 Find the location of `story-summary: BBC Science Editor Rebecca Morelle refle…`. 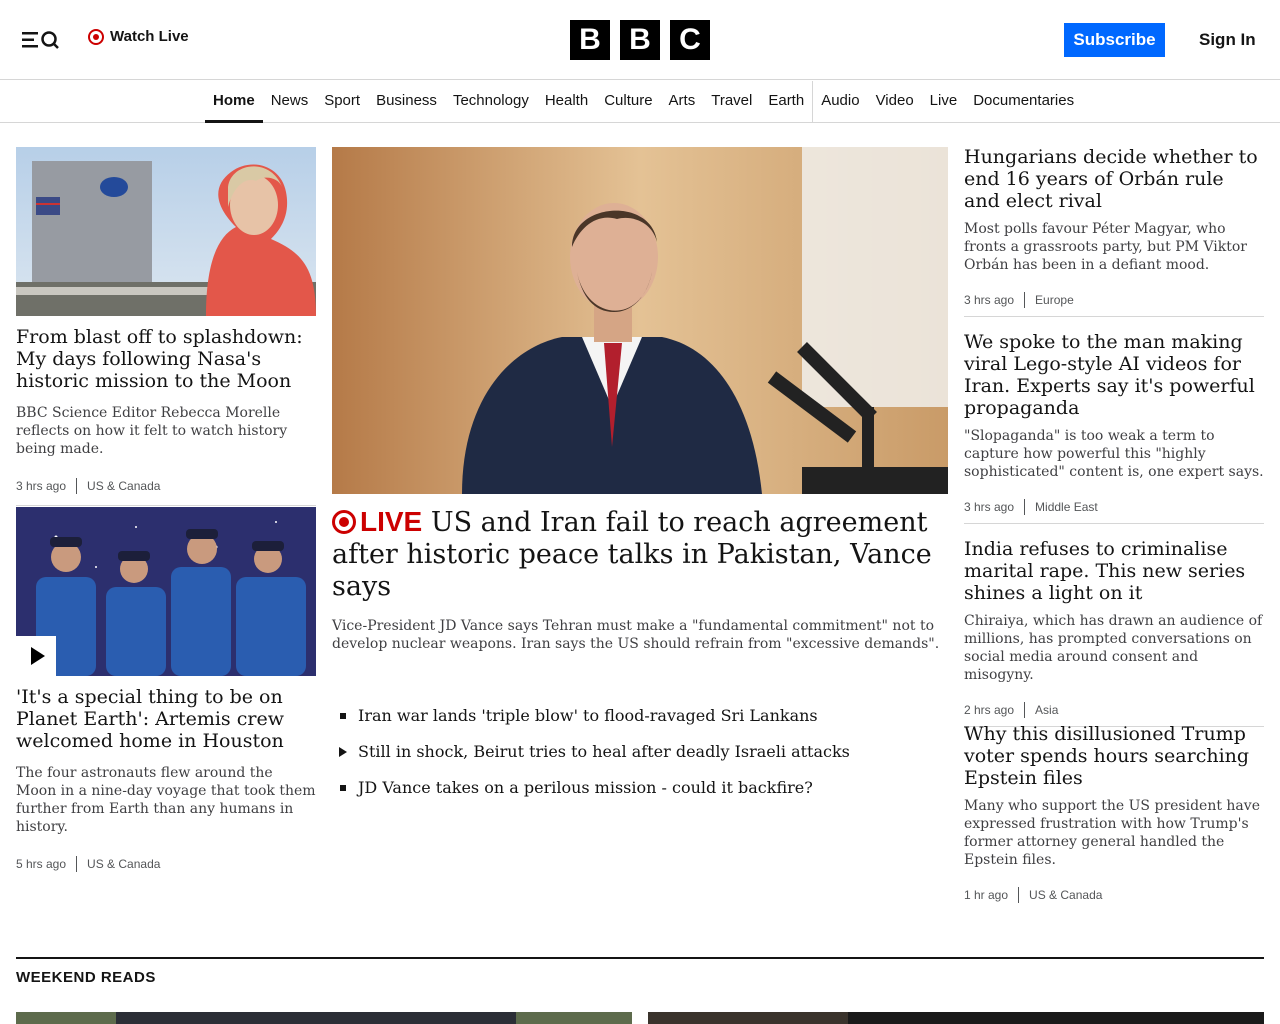

story-summary: BBC Science Editor Rebecca Morelle refle… is located at coordinates (152, 431).